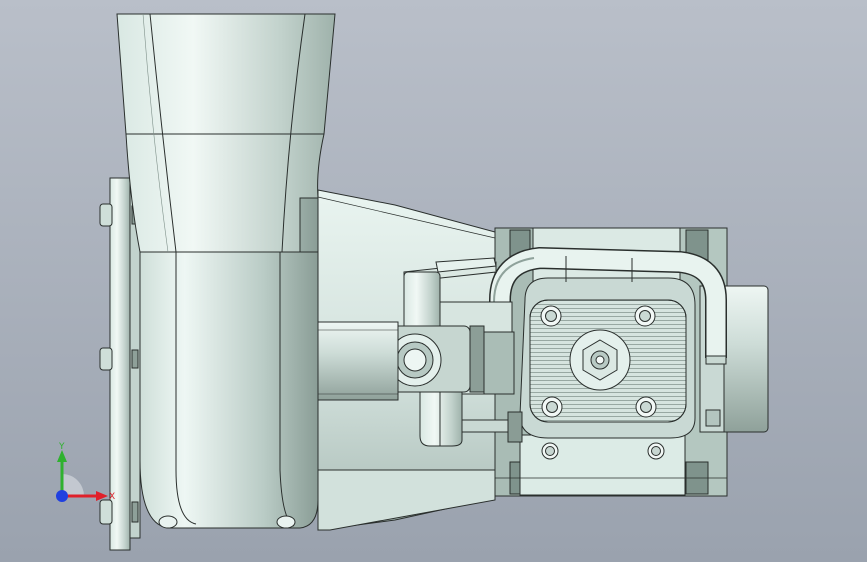 This screenshot has width=867, height=562. I want to click on x-axis-label: X, so click(112, 497).